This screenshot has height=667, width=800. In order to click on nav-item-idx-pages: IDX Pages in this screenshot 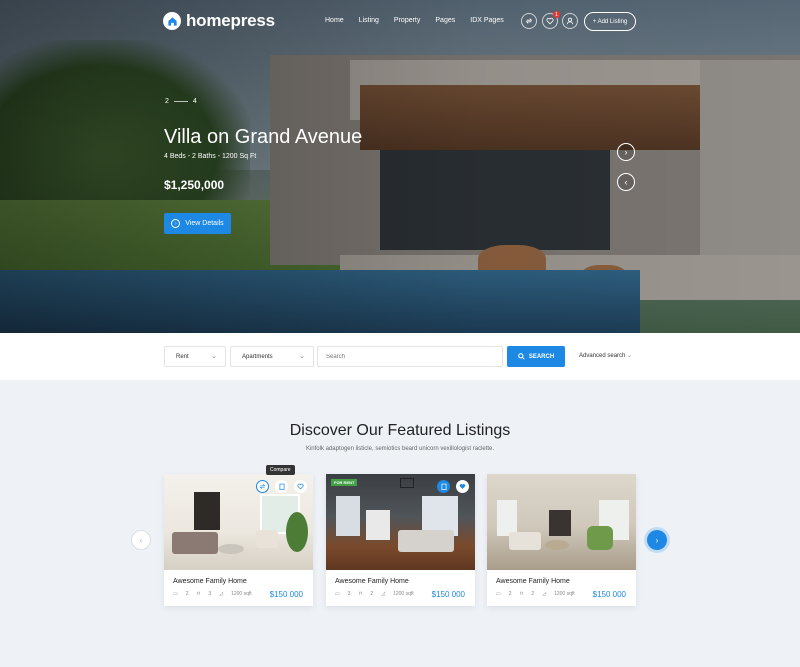, I will do `click(486, 20)`.